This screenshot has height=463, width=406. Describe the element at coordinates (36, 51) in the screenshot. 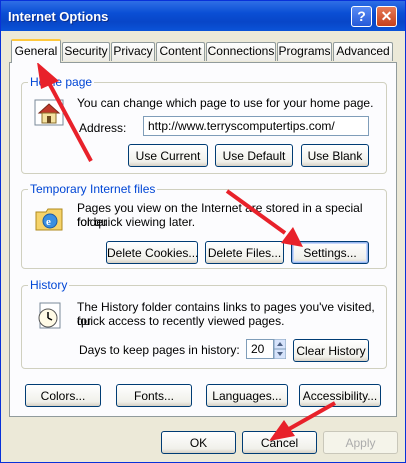

I see `tab-general: General` at that location.